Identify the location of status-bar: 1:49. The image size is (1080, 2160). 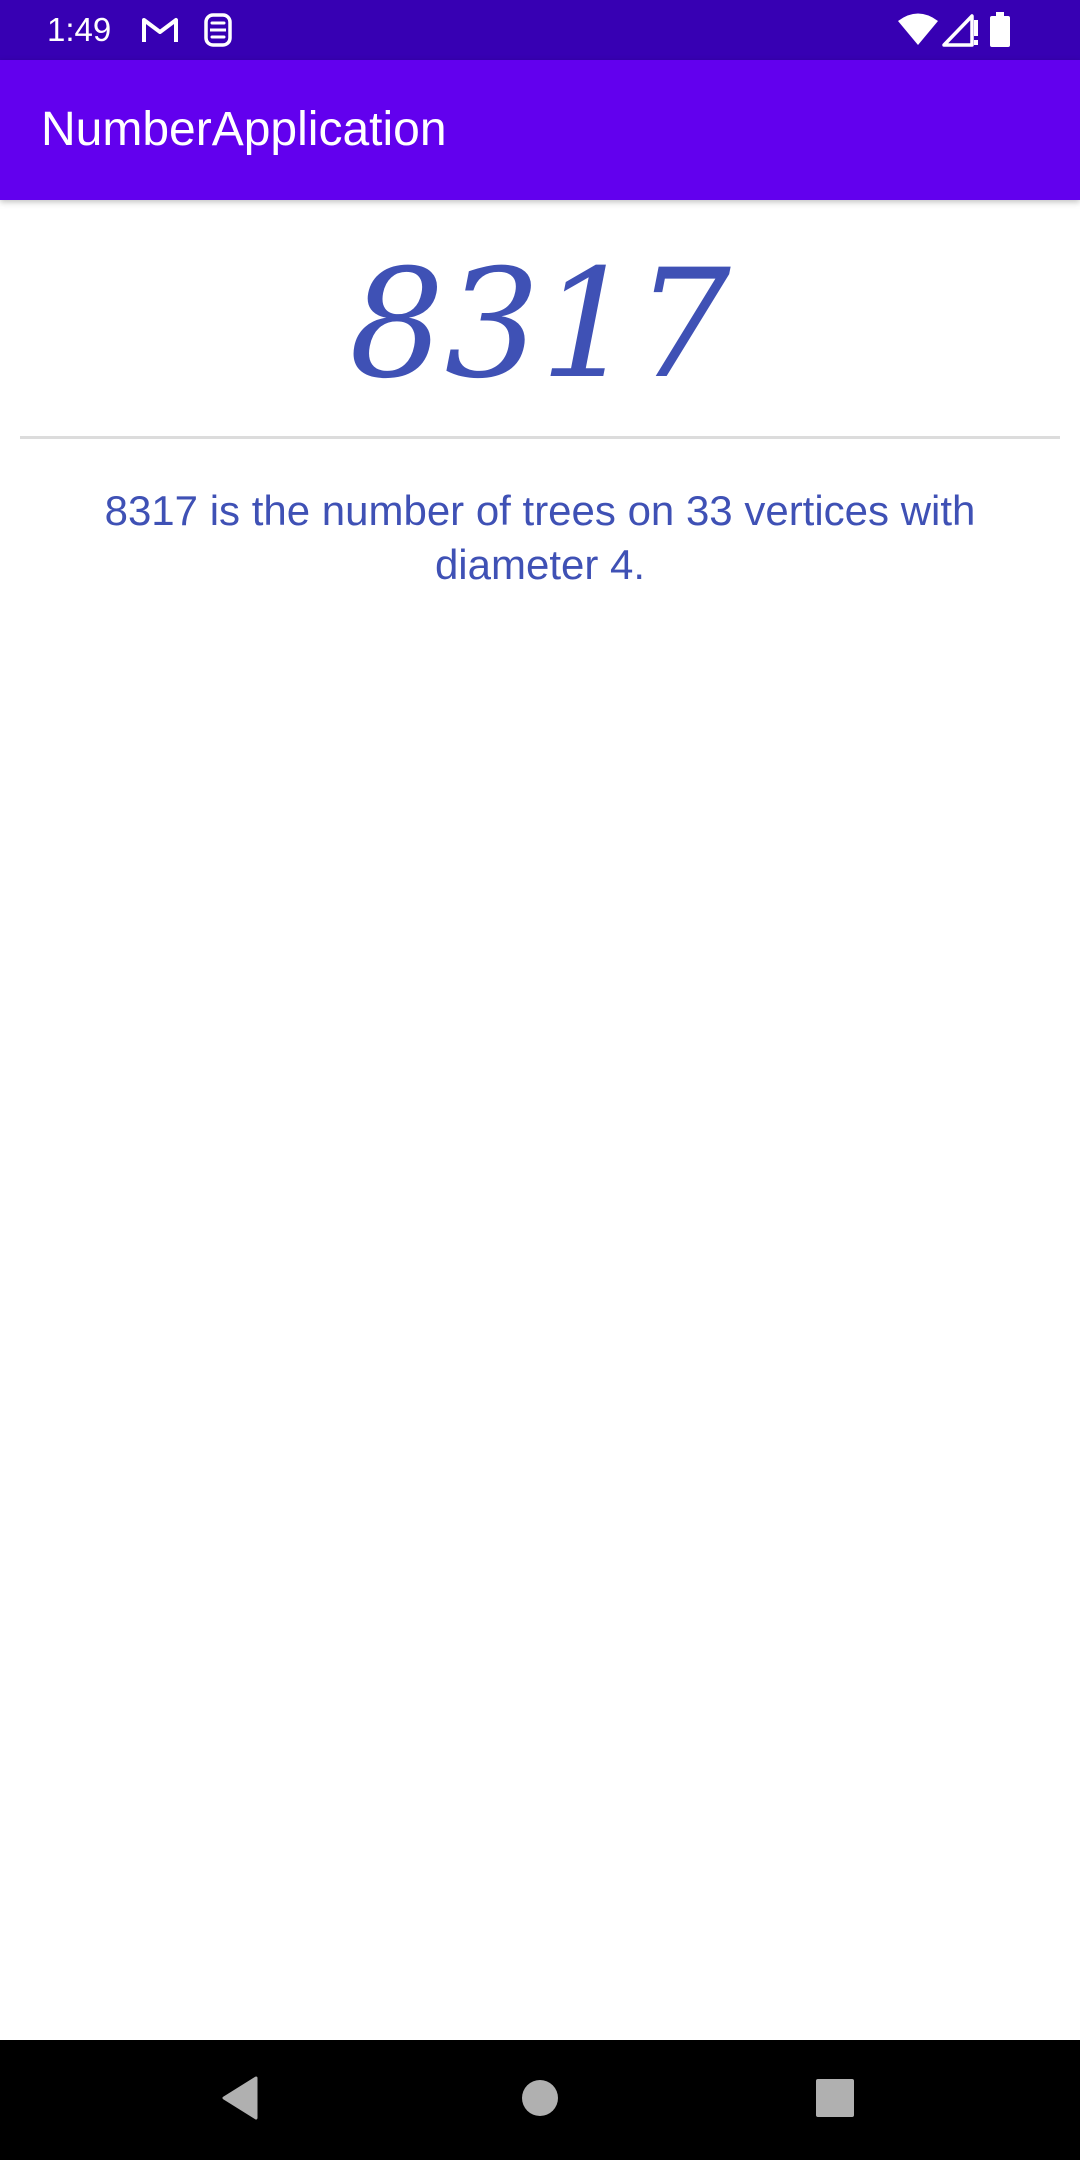
(540, 30).